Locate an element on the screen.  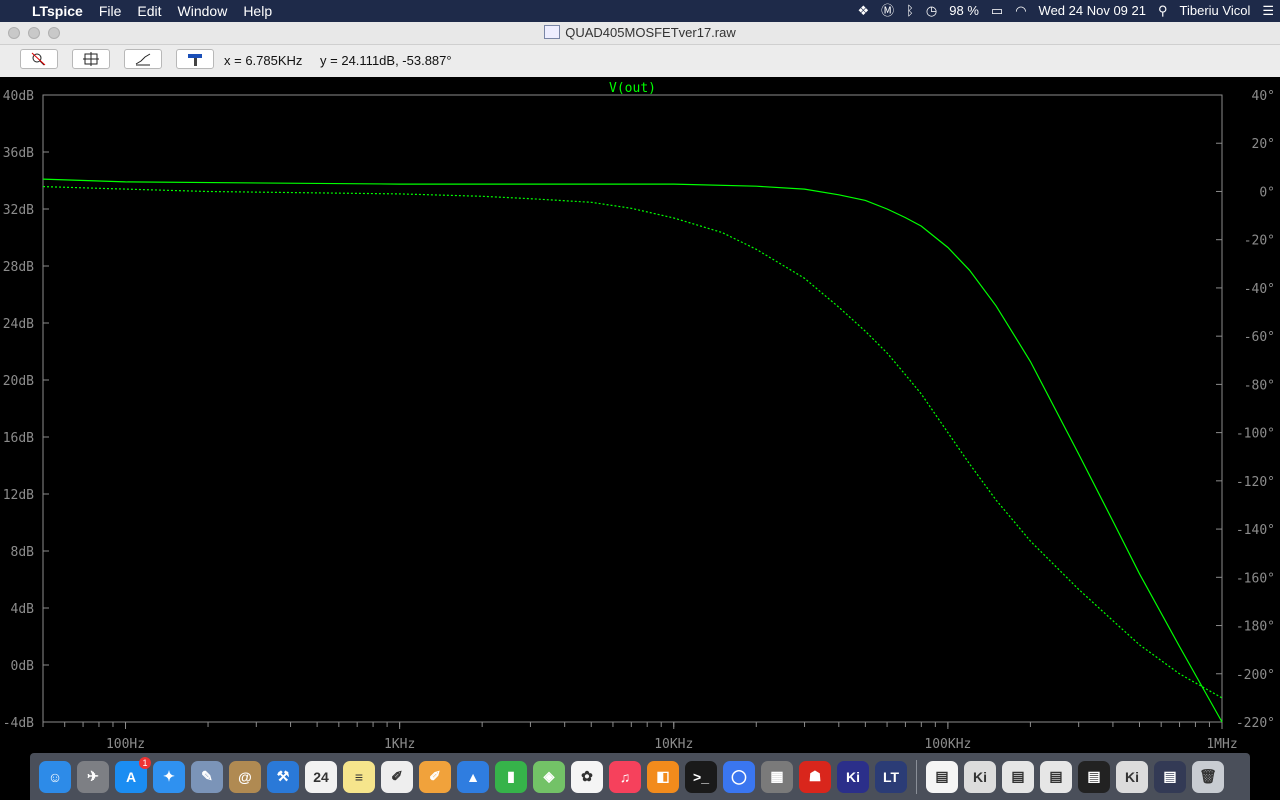
dock-icon-glyph: Ki is located at coordinates (853, 776).